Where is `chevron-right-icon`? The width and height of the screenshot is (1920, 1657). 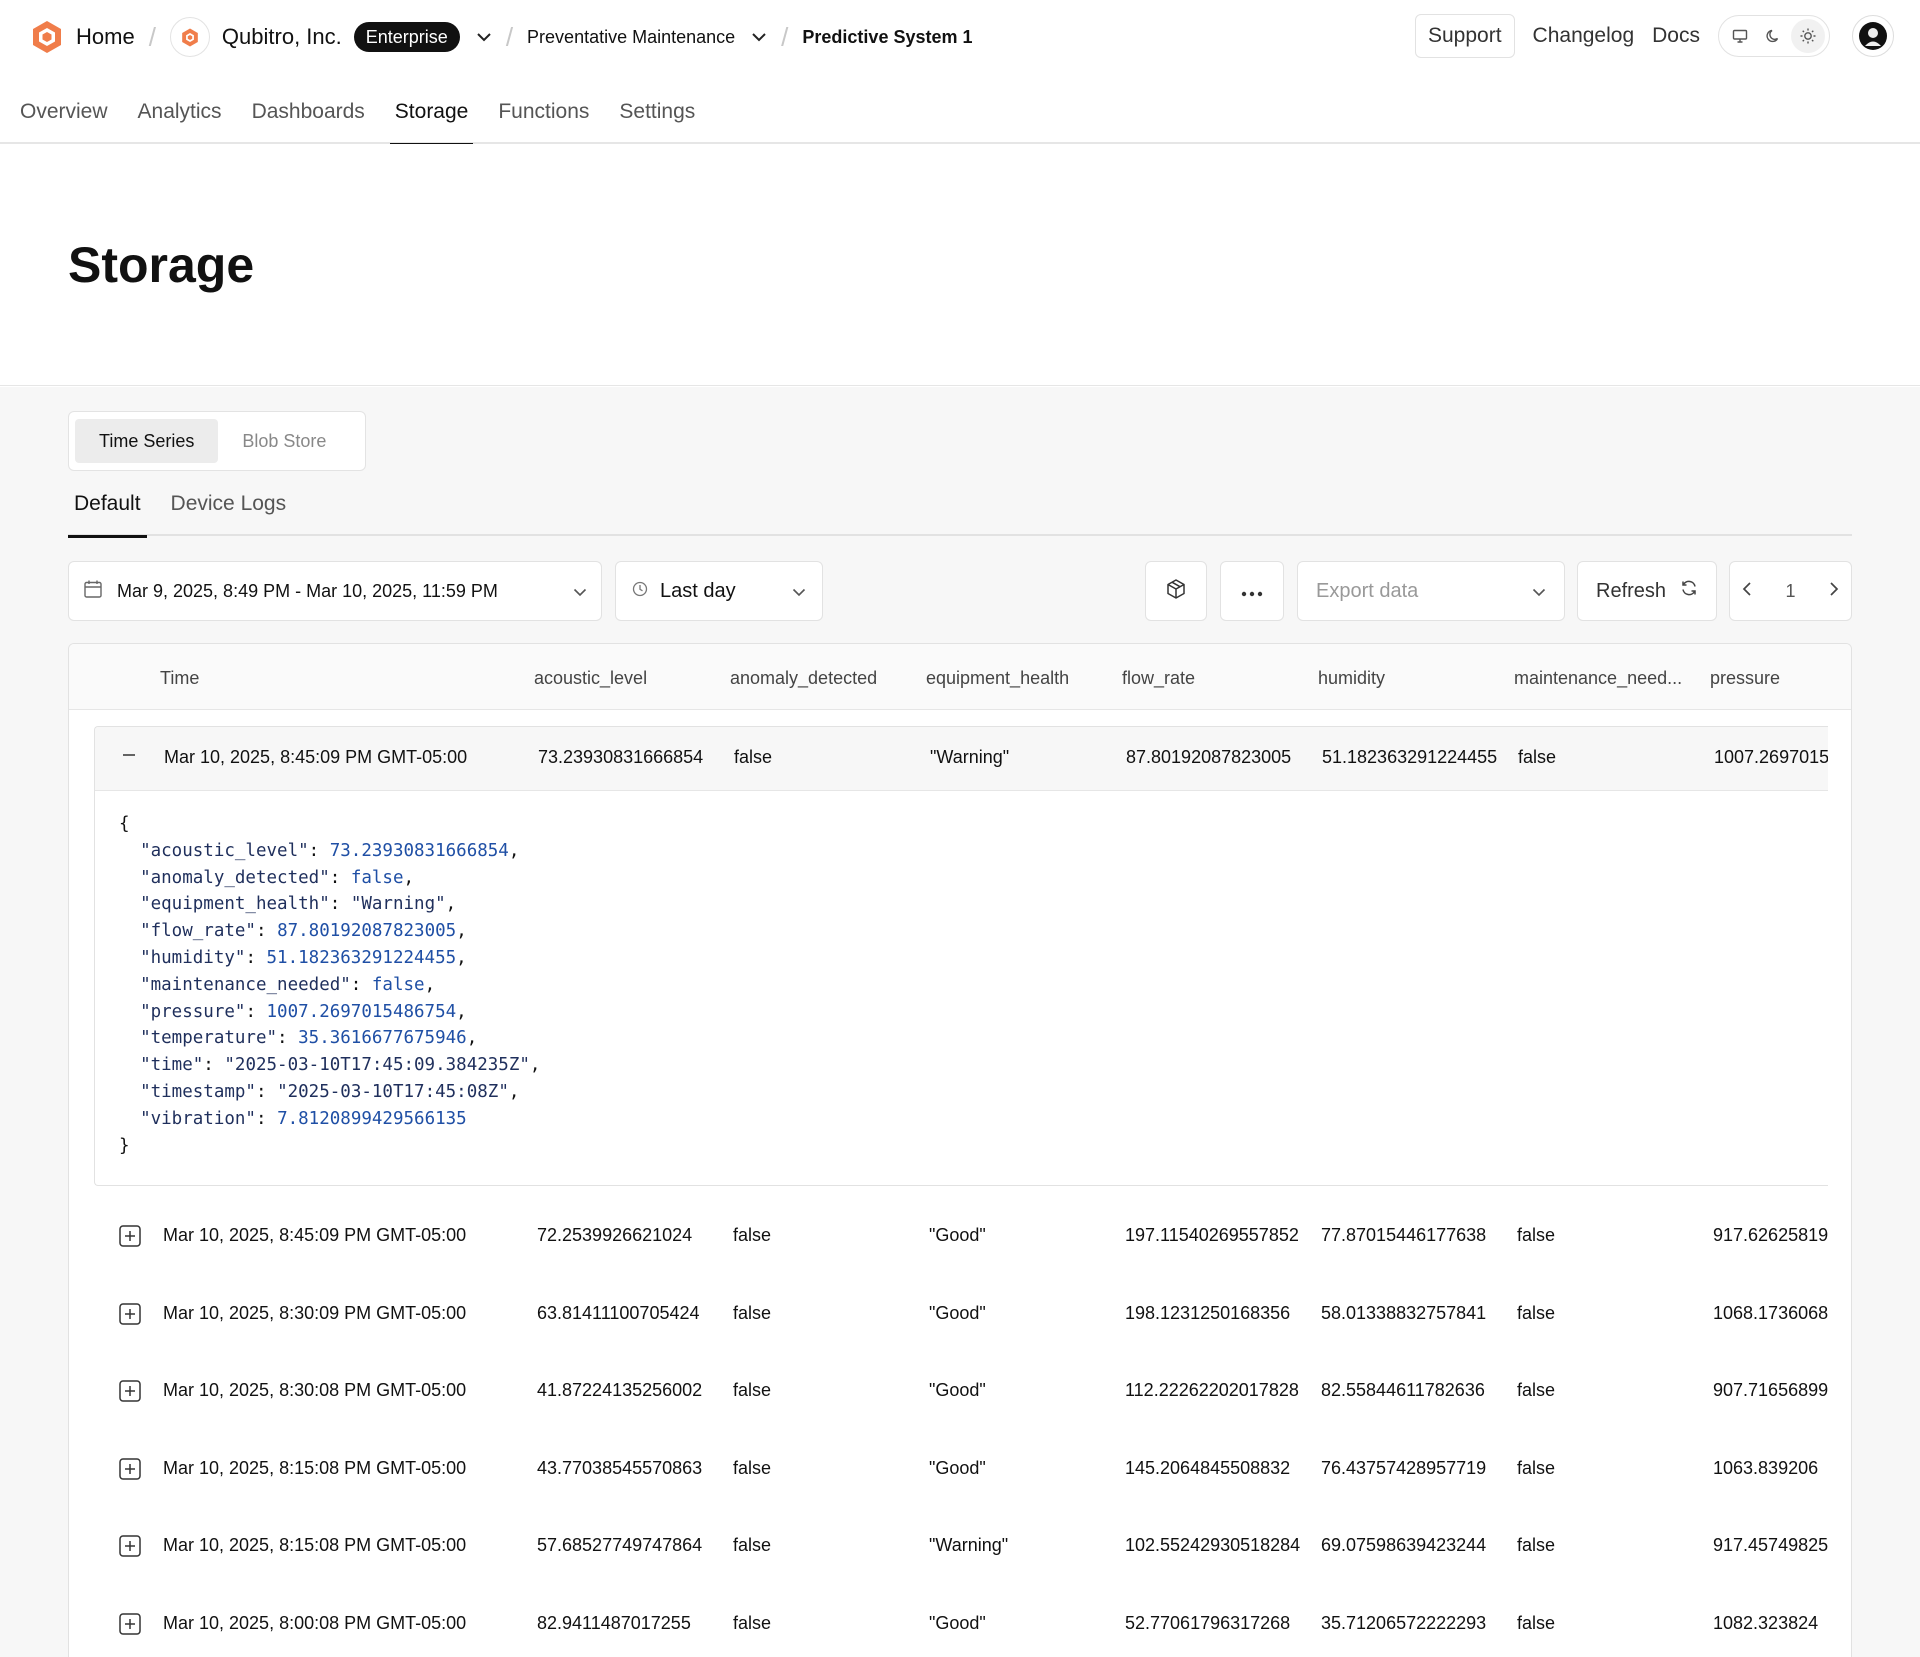 chevron-right-icon is located at coordinates (1834, 591).